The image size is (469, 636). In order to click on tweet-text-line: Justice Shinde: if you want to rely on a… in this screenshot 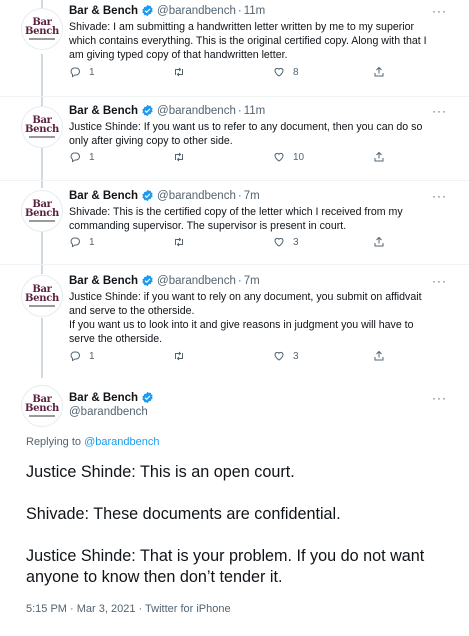, I will do `click(245, 304)`.